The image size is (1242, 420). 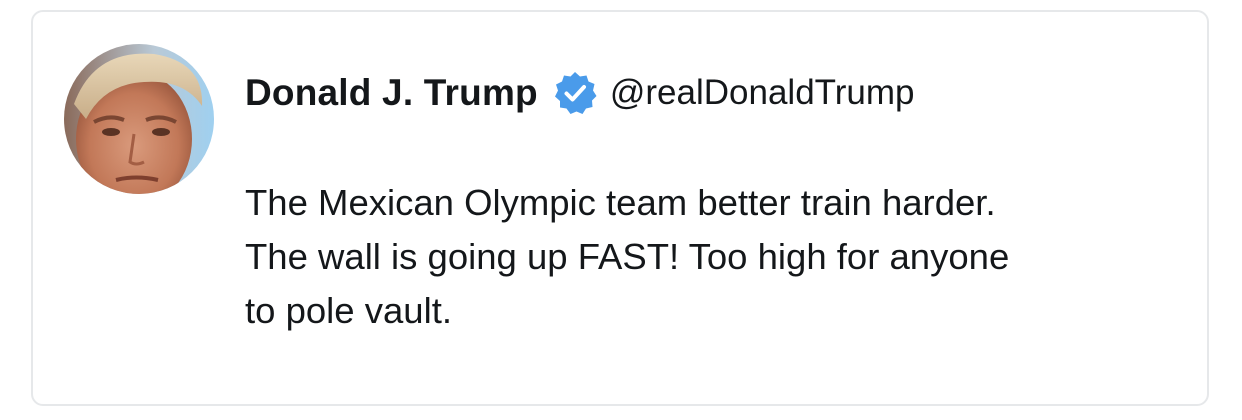 What do you see at coordinates (391, 93) in the screenshot?
I see `author-display-name: Donald J. Trump` at bounding box center [391, 93].